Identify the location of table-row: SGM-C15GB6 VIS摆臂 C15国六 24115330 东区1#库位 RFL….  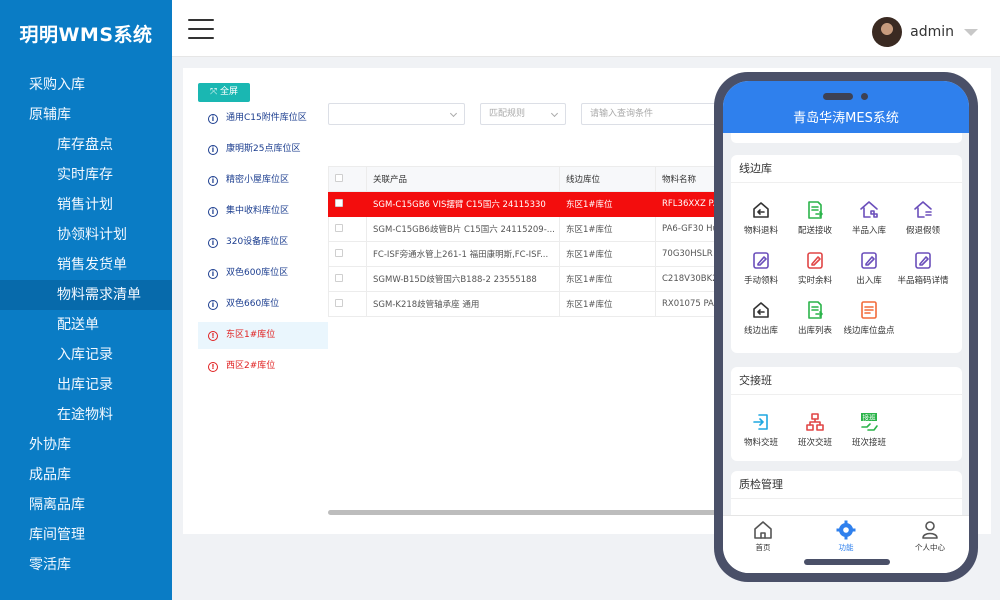
(524, 204).